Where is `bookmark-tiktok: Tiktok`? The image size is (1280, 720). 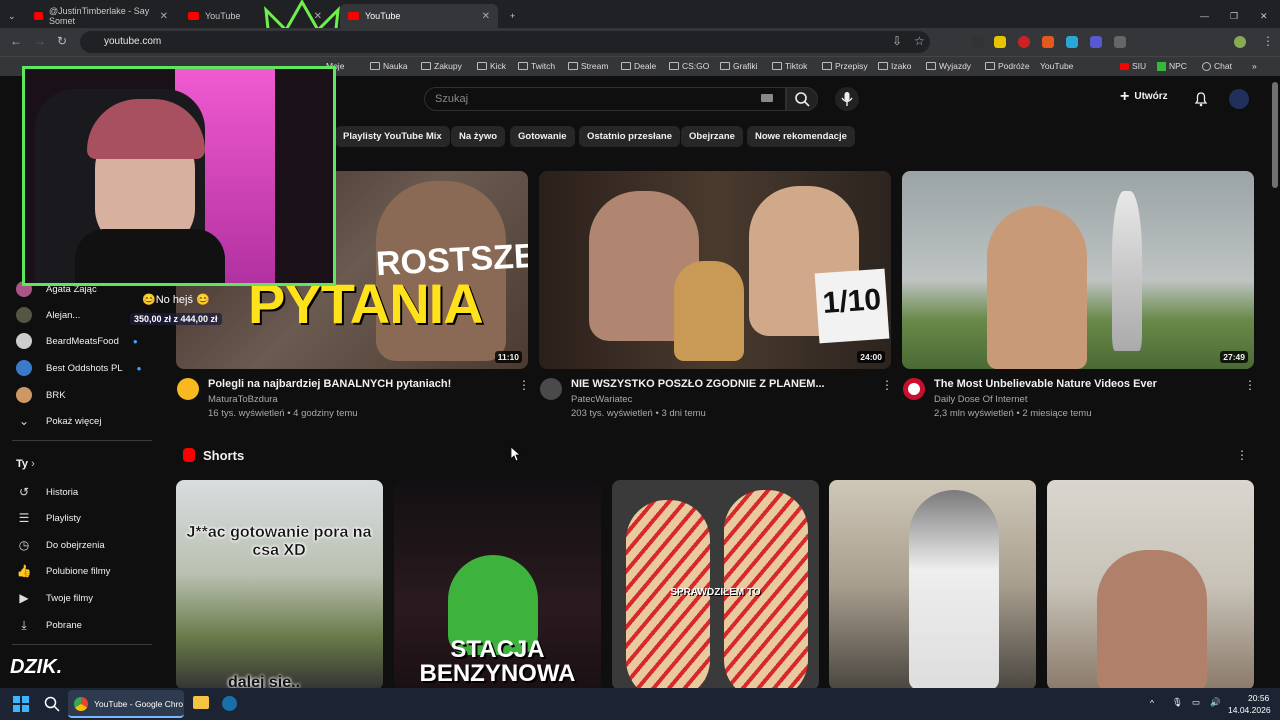
bookmark-tiktok: Tiktok is located at coordinates (789, 66).